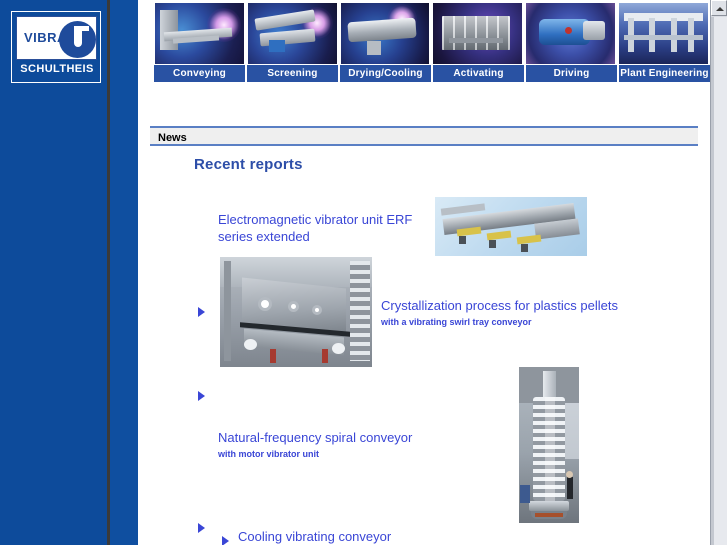 The height and width of the screenshot is (545, 727). I want to click on nav-item-plant-engineering: Plant Engineering, so click(663, 73).